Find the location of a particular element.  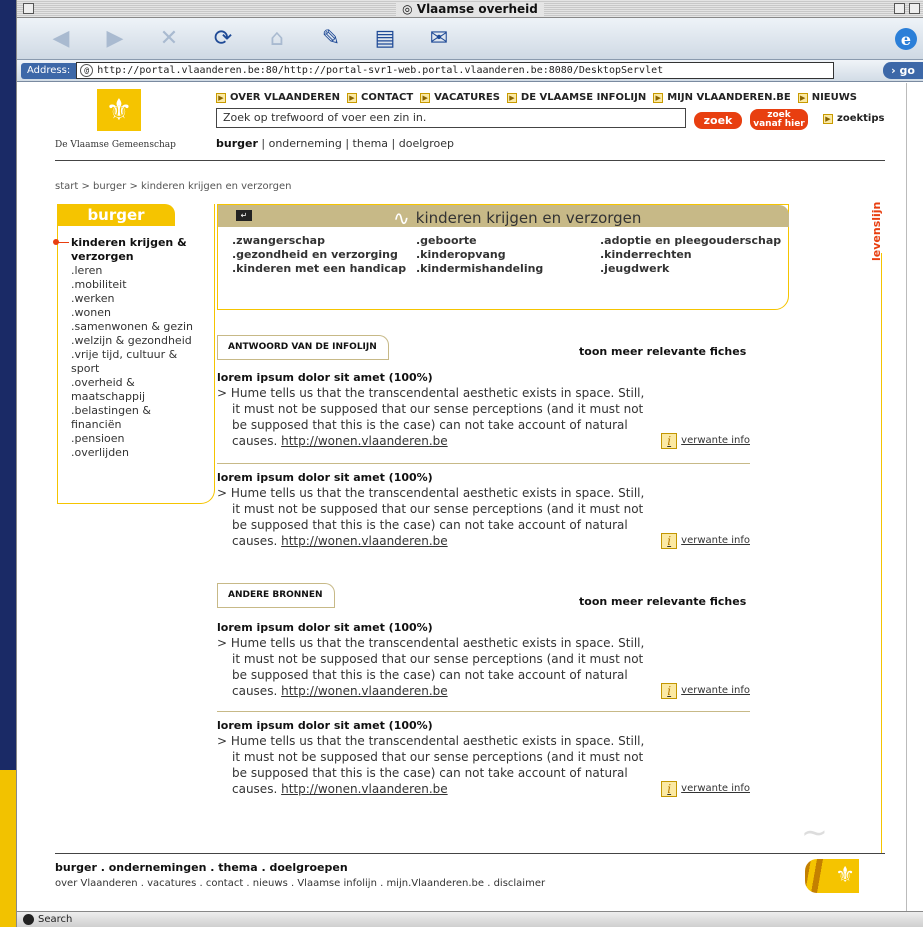

search-input: Zoek op trefwoord of voer een zin in. is located at coordinates (451, 118).